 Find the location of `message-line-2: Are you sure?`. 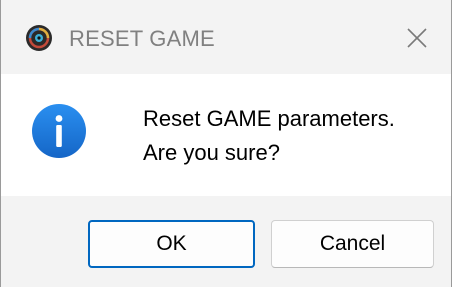

message-line-2: Are you sure? is located at coordinates (211, 152).